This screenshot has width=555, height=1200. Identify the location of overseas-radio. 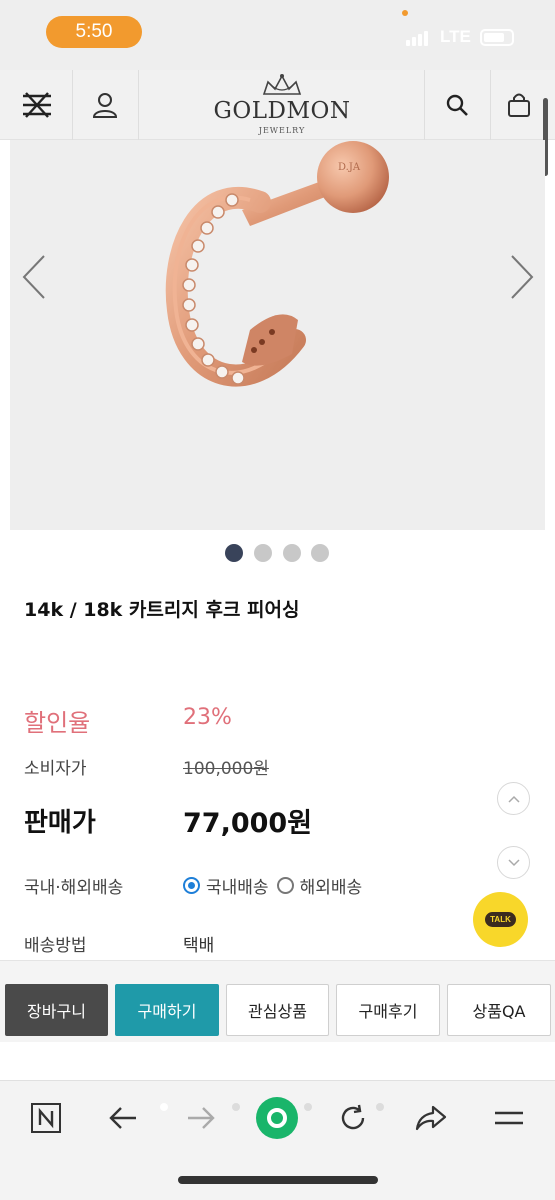
(285, 885).